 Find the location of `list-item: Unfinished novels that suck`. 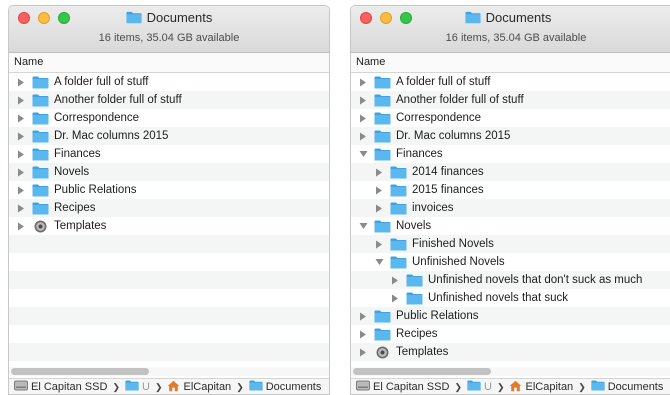

list-item: Unfinished novels that suck is located at coordinates (510, 298).